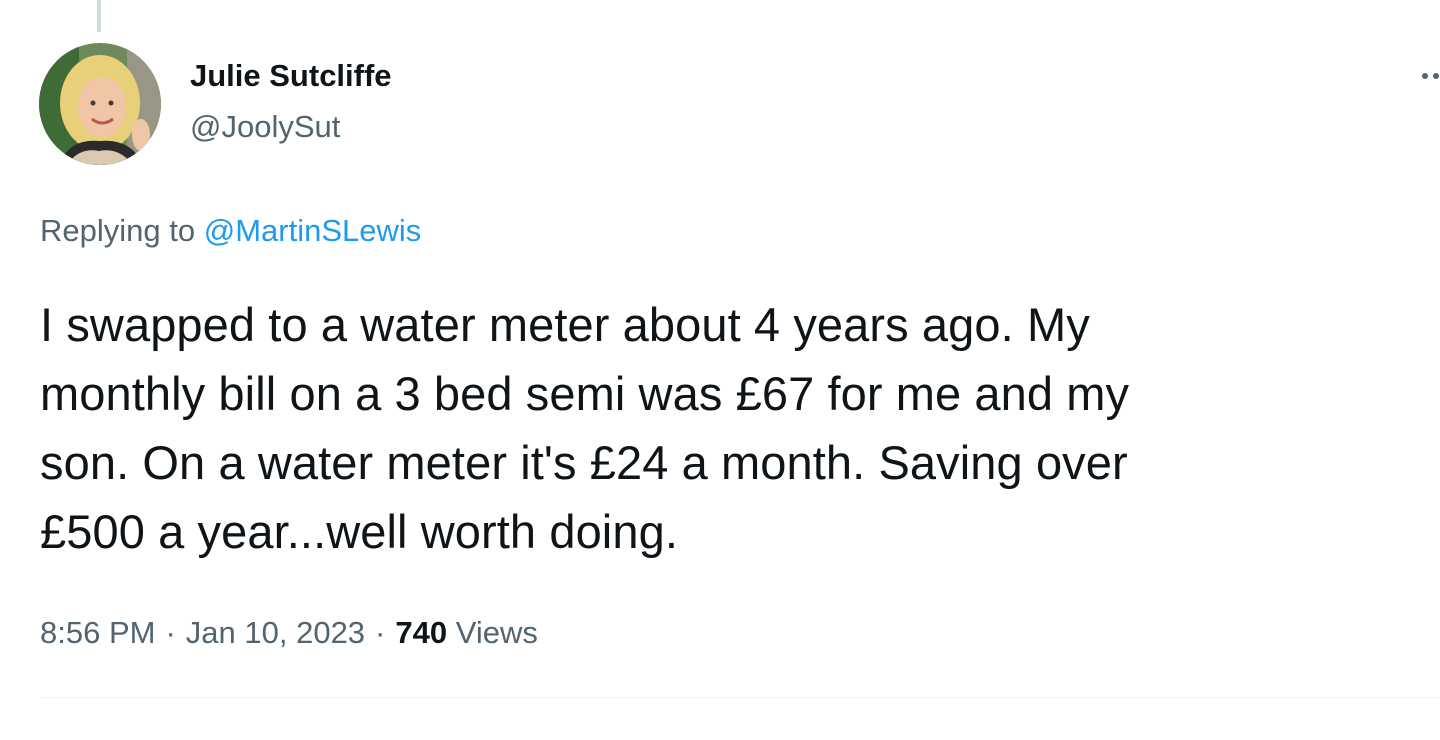 The height and width of the screenshot is (740, 1440). What do you see at coordinates (740, 697) in the screenshot?
I see `divider` at bounding box center [740, 697].